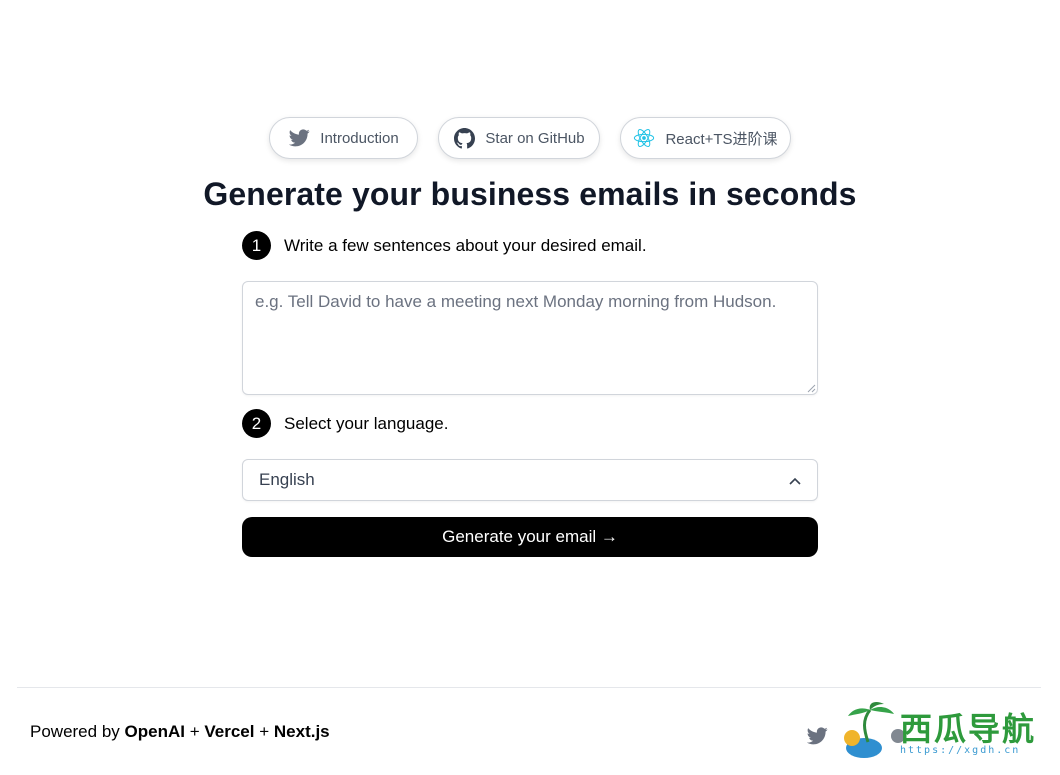 The width and height of the screenshot is (1060, 775). What do you see at coordinates (530, 338) in the screenshot?
I see `email-description-textarea` at bounding box center [530, 338].